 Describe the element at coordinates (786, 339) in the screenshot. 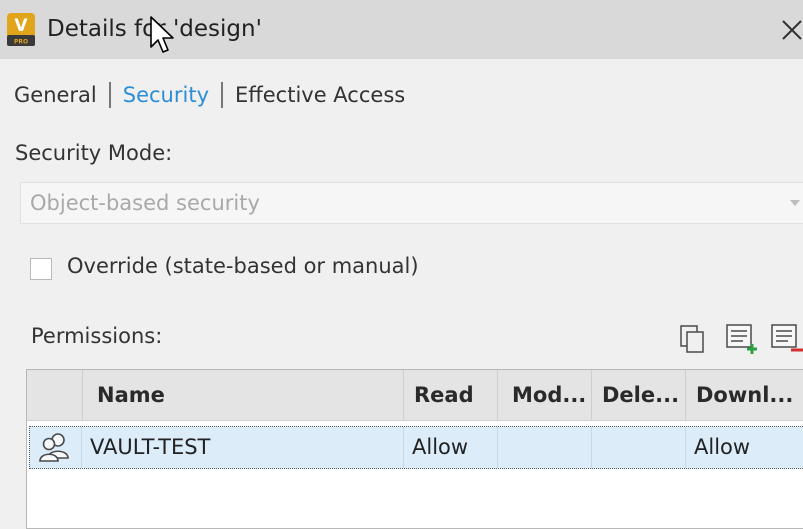

I see `remove-entry-icon` at that location.